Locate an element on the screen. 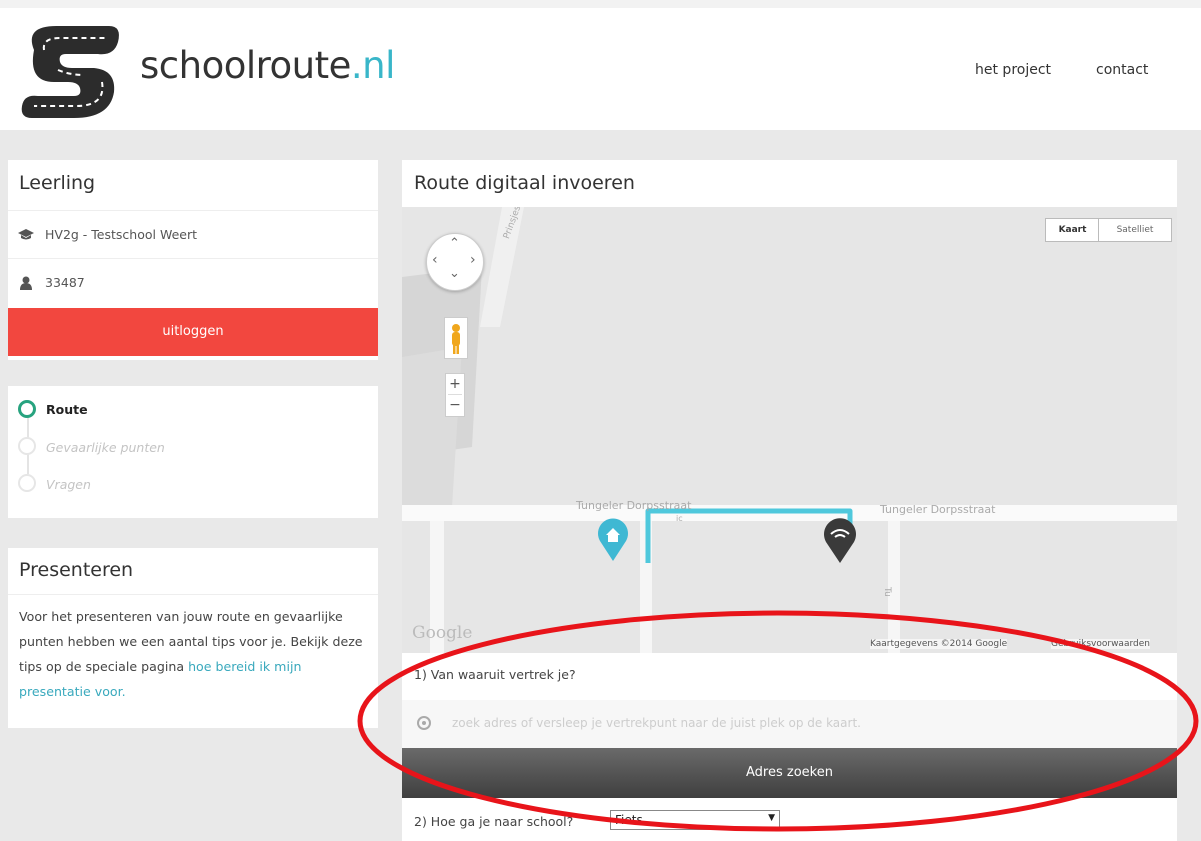 The width and height of the screenshot is (1201, 841). map-type-satelliet: Satelliet is located at coordinates (1135, 230).